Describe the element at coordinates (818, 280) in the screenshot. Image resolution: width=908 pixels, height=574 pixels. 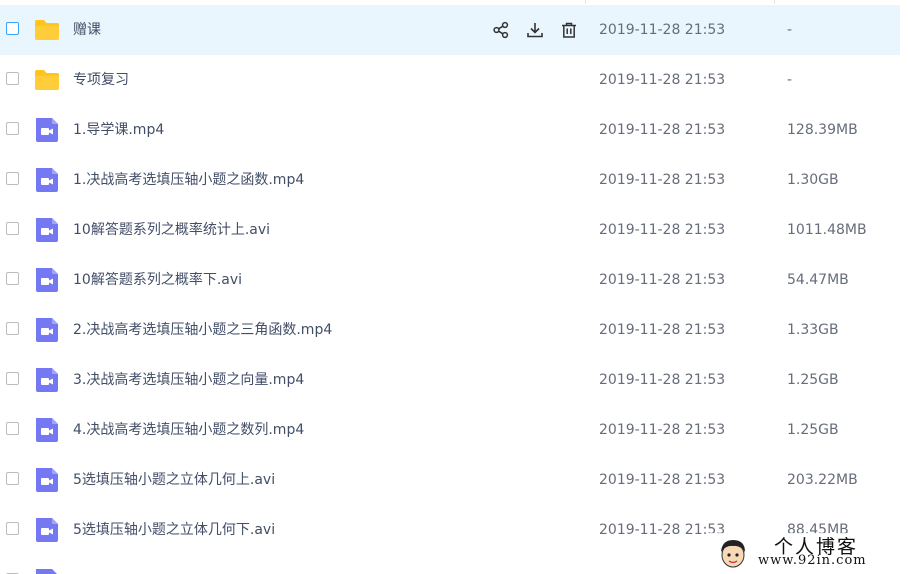
I see `file-size: 54.47MB` at that location.